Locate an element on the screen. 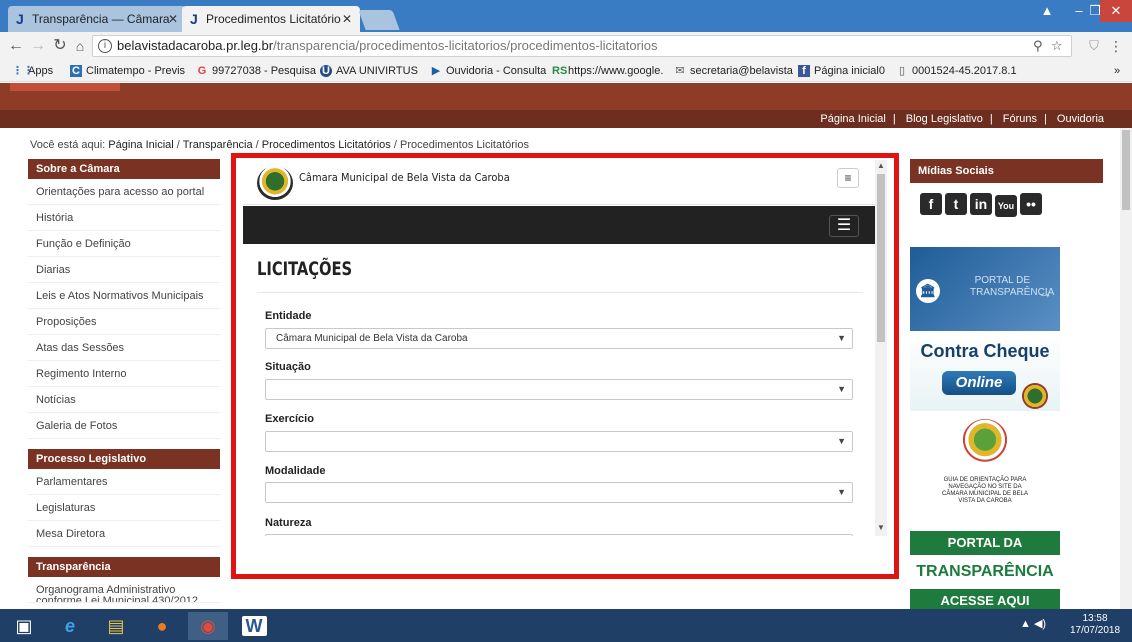  clock: 13:58 17/07/2018 is located at coordinates (1095, 625).